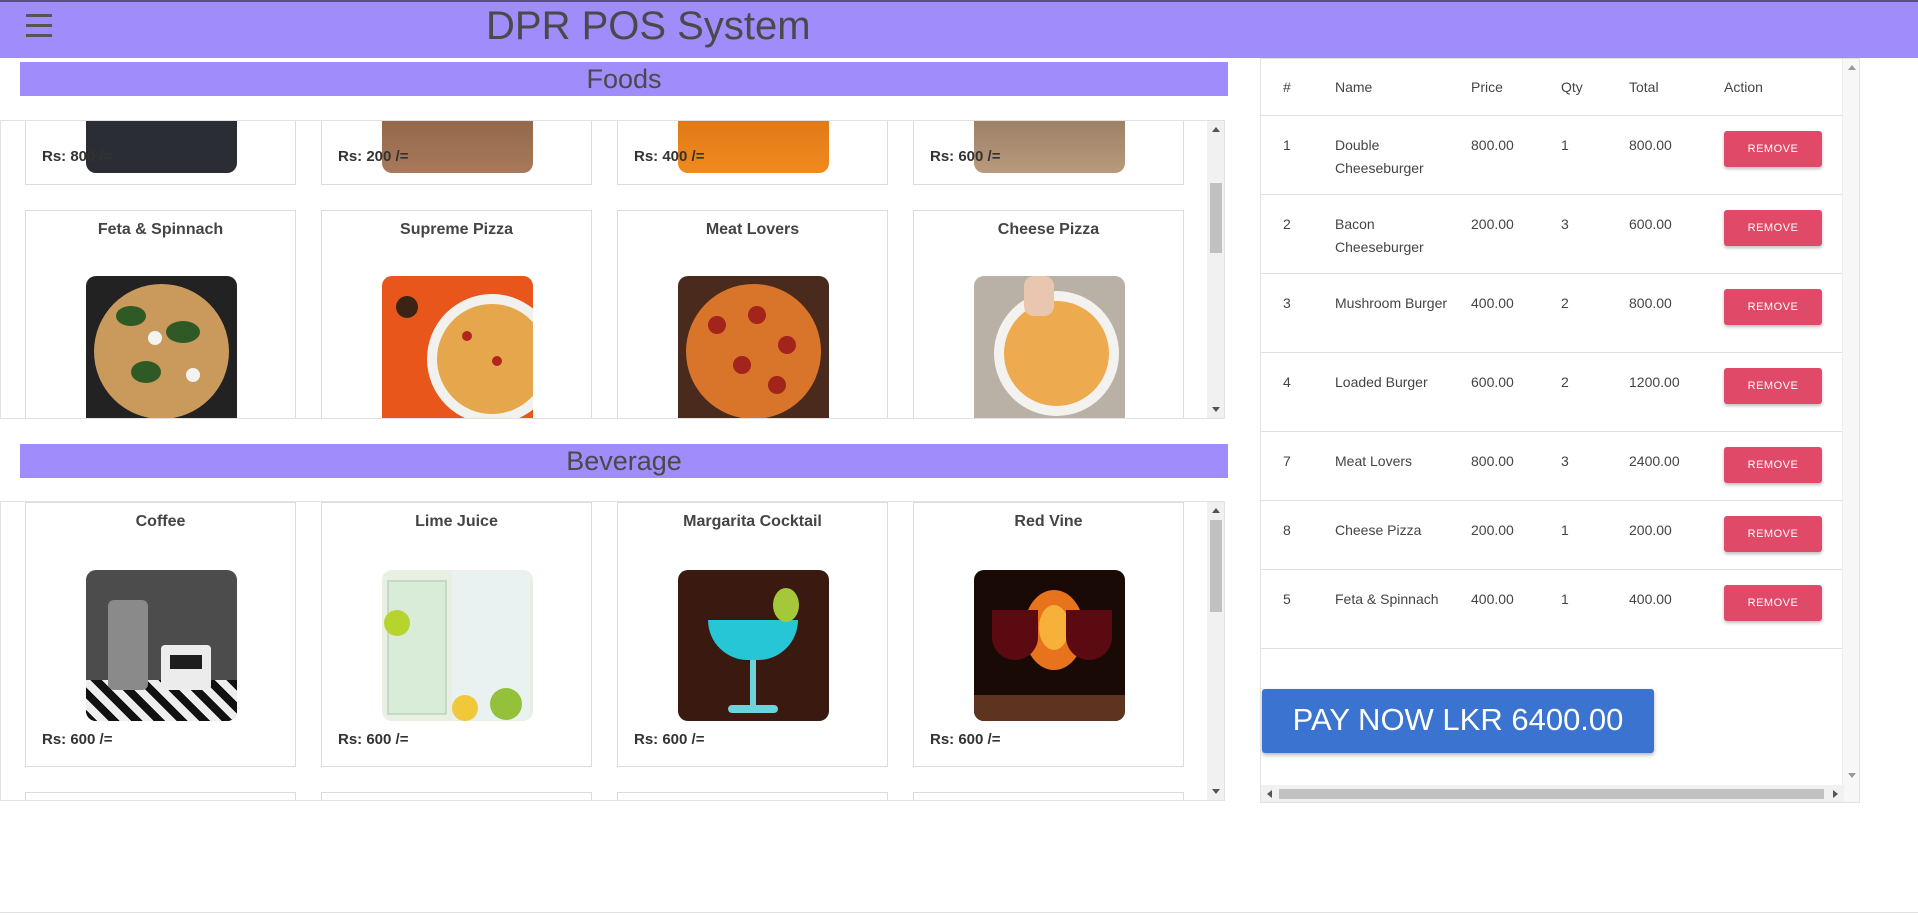 The width and height of the screenshot is (1918, 915). What do you see at coordinates (1654, 535) in the screenshot?
I see `row-total: 200.00` at bounding box center [1654, 535].